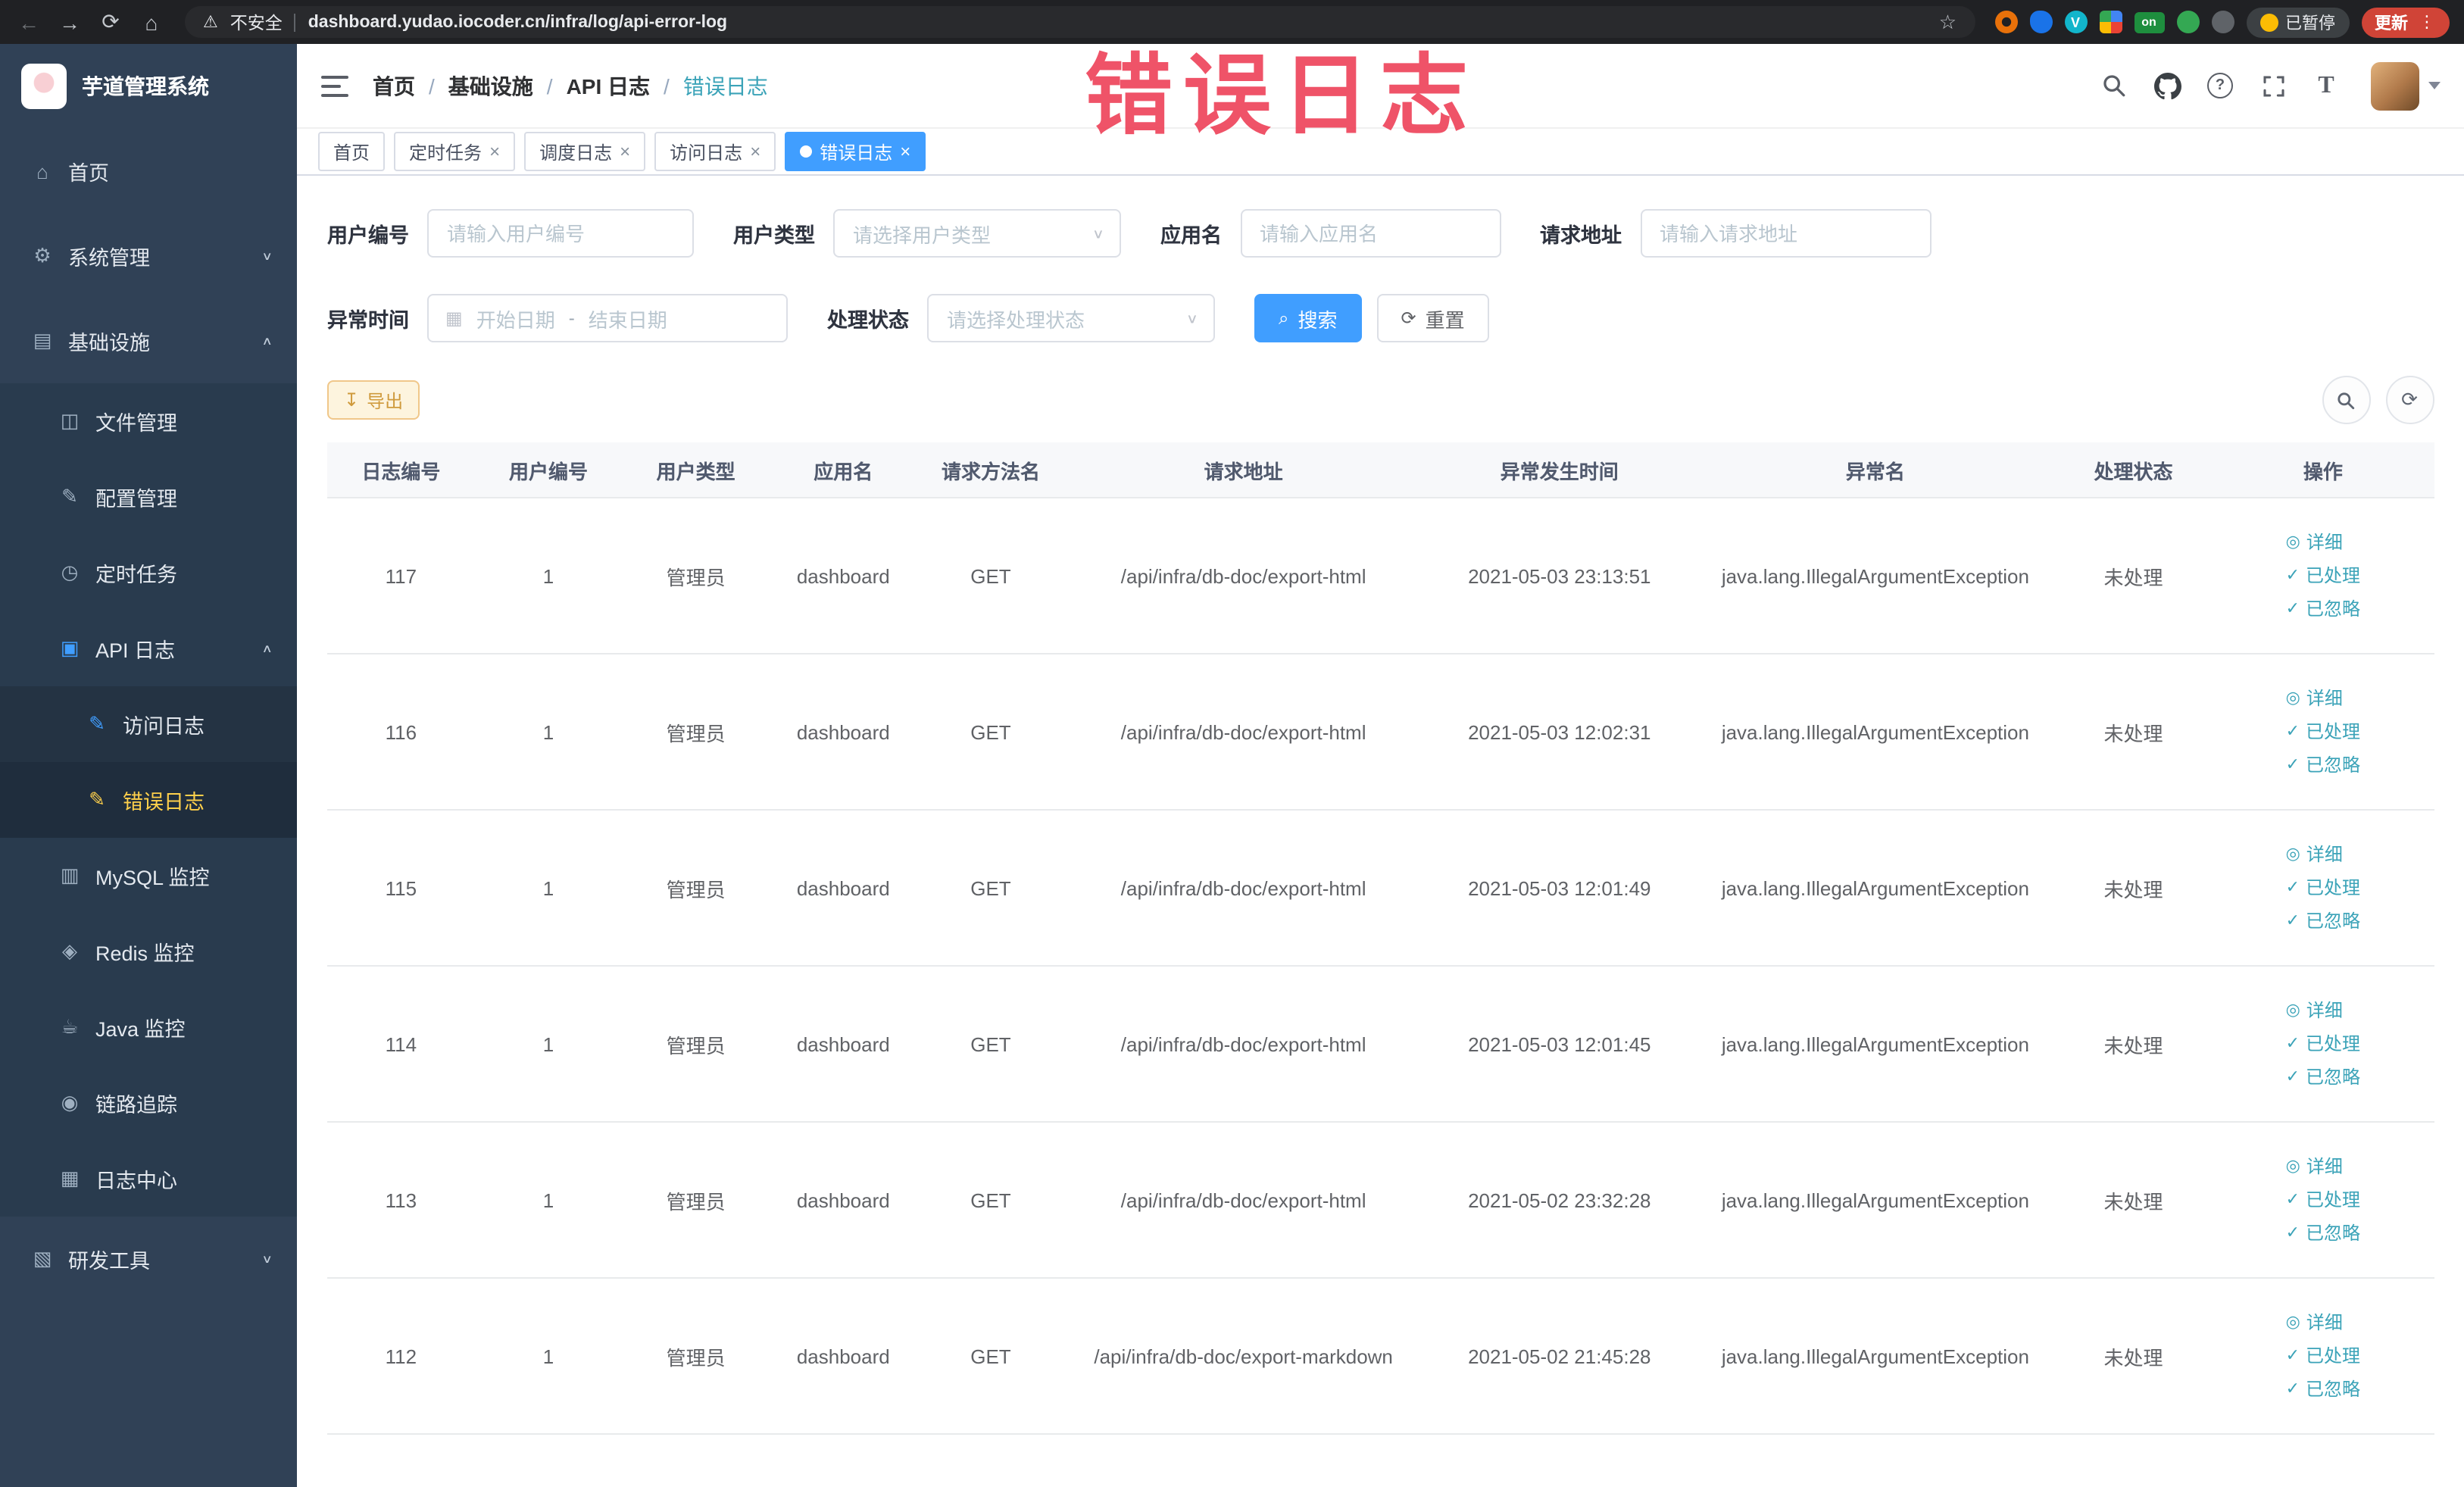 This screenshot has height=1487, width=2464. I want to click on breadcrumb-api-log: API 日志, so click(608, 85).